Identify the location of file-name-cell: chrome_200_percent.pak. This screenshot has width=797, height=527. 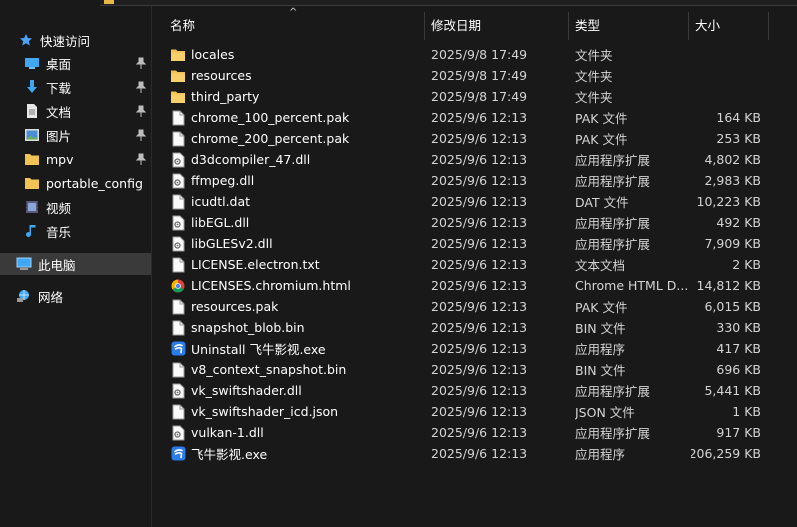
(296, 138).